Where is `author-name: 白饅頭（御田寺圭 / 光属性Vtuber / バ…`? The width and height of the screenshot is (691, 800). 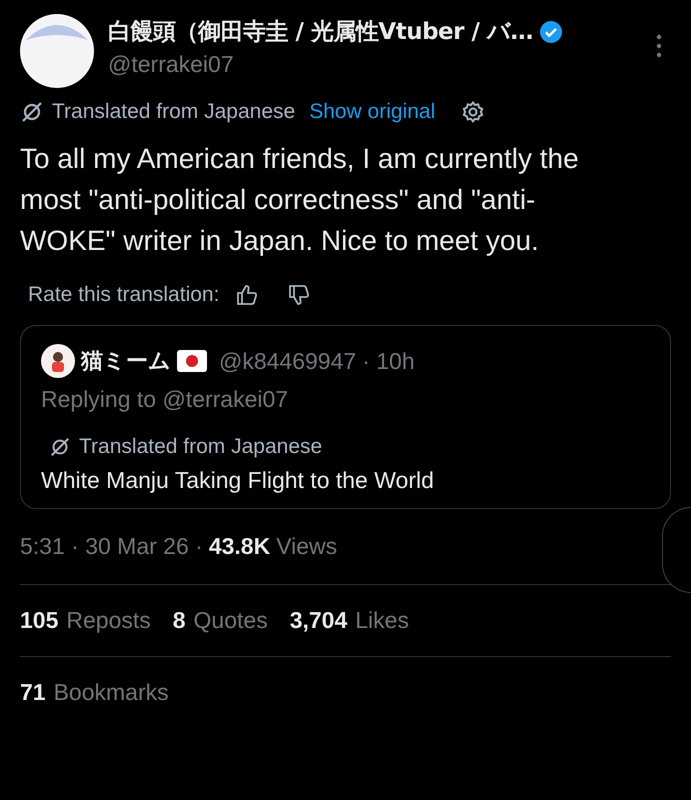
author-name: 白饅頭（御田寺圭 / 光属性Vtuber / バ… is located at coordinates (320, 32).